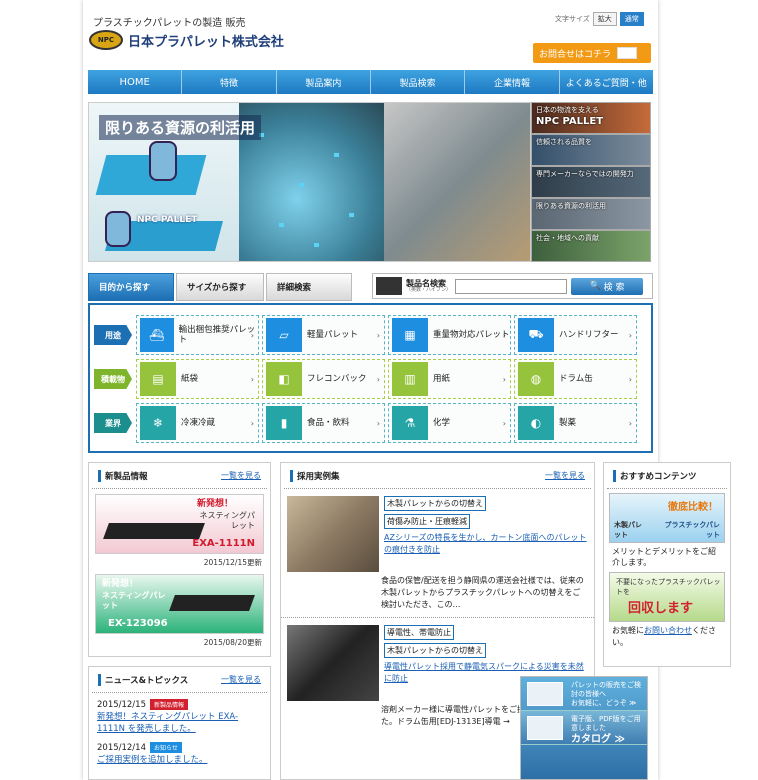 The height and width of the screenshot is (780, 758). What do you see at coordinates (158, 379) in the screenshot?
I see `paper-bag-icon: ▤` at bounding box center [158, 379].